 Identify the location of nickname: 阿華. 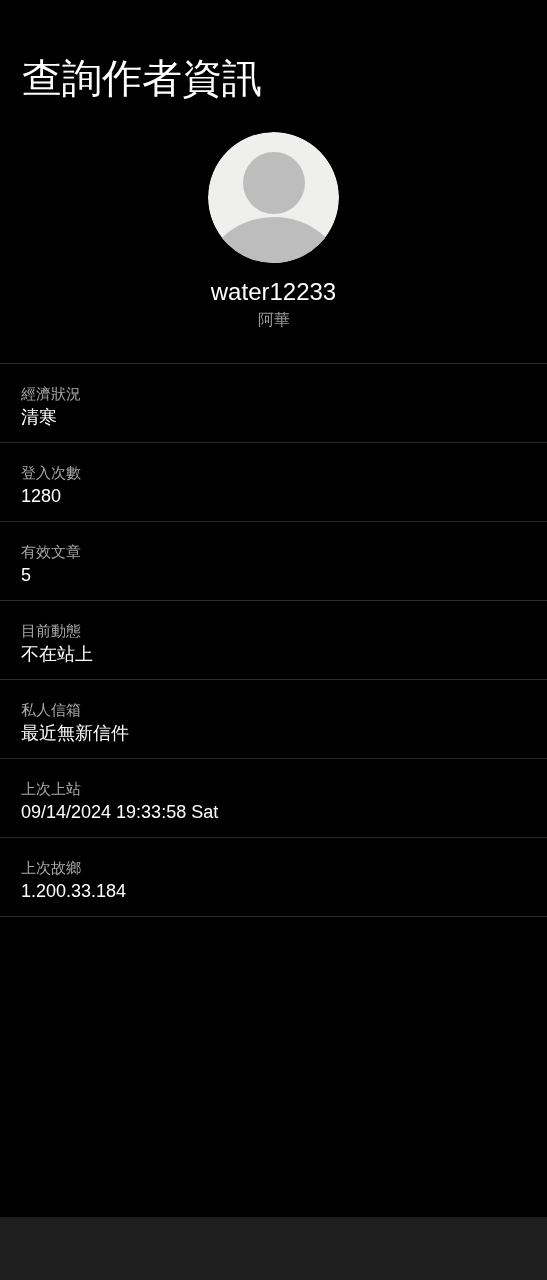
(273, 320).